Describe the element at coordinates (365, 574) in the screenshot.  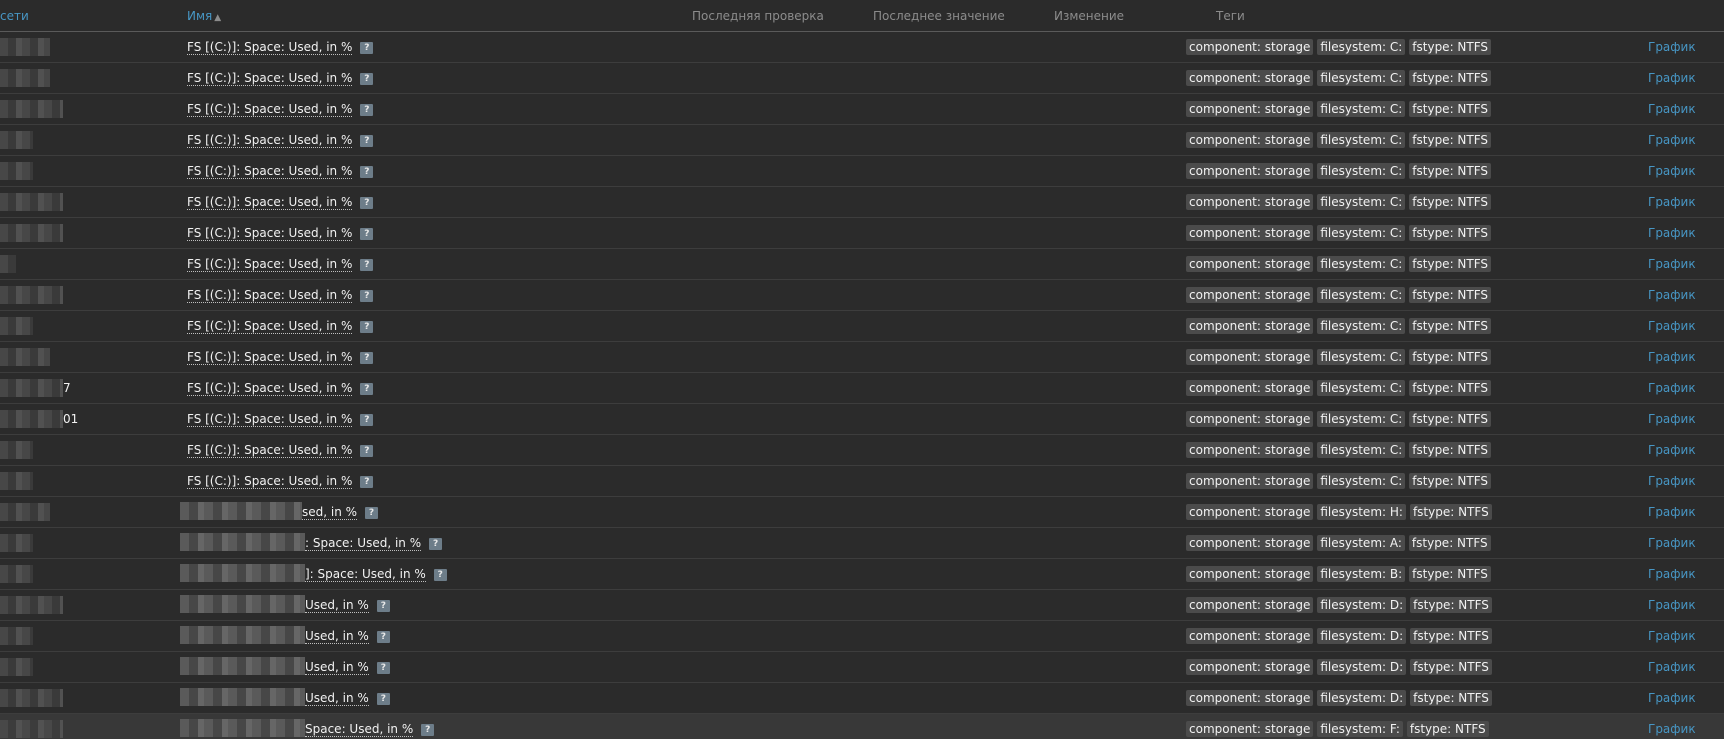
I see `item-name-link: ]: Space: Used, in %` at that location.